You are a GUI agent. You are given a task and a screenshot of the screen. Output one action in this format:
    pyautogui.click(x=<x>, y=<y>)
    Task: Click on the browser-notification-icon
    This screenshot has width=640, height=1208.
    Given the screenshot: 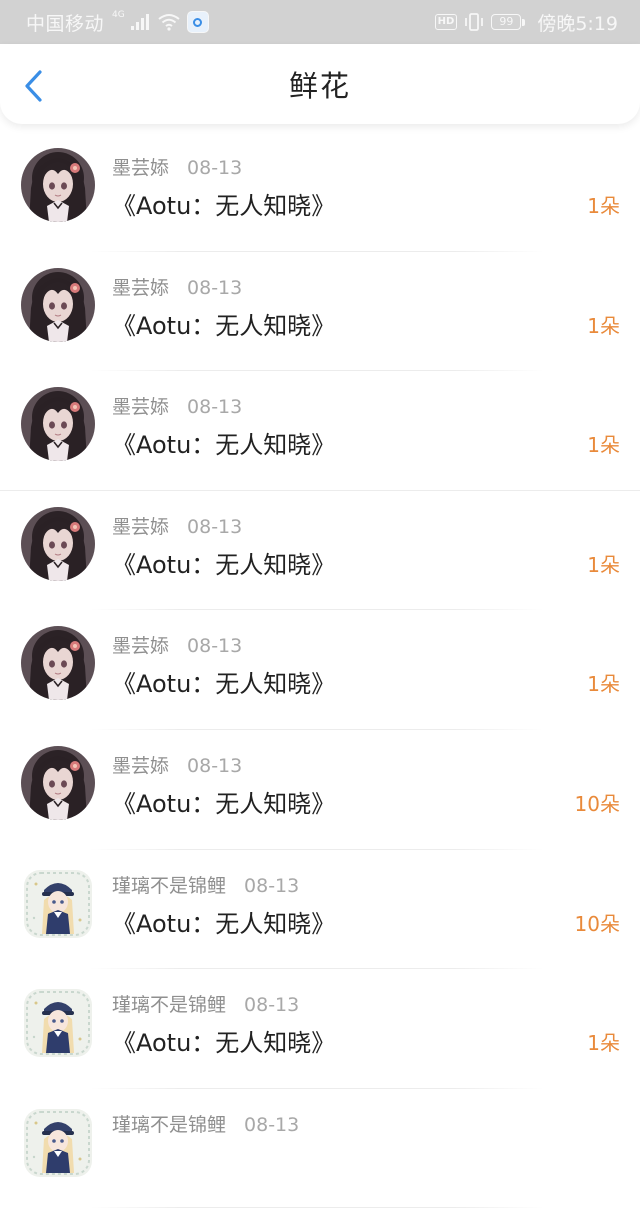 What is the action you would take?
    pyautogui.click(x=197, y=22)
    